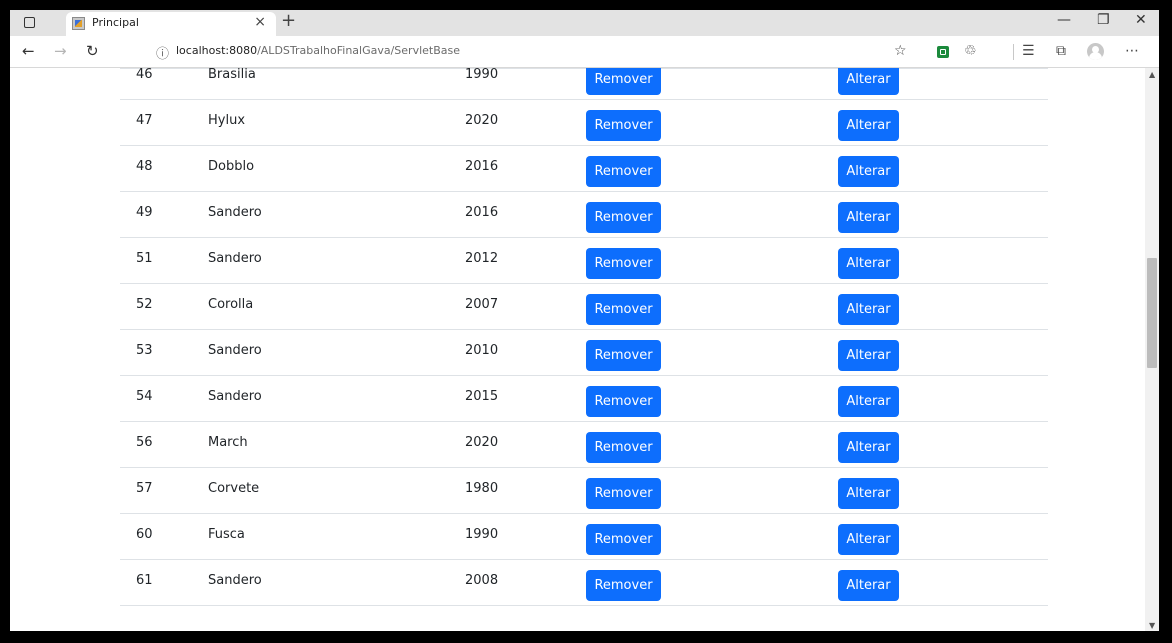 The width and height of the screenshot is (1172, 643). What do you see at coordinates (584, 84) in the screenshot?
I see `table-row: 46 Brasilia 1990 Remover Alterar` at bounding box center [584, 84].